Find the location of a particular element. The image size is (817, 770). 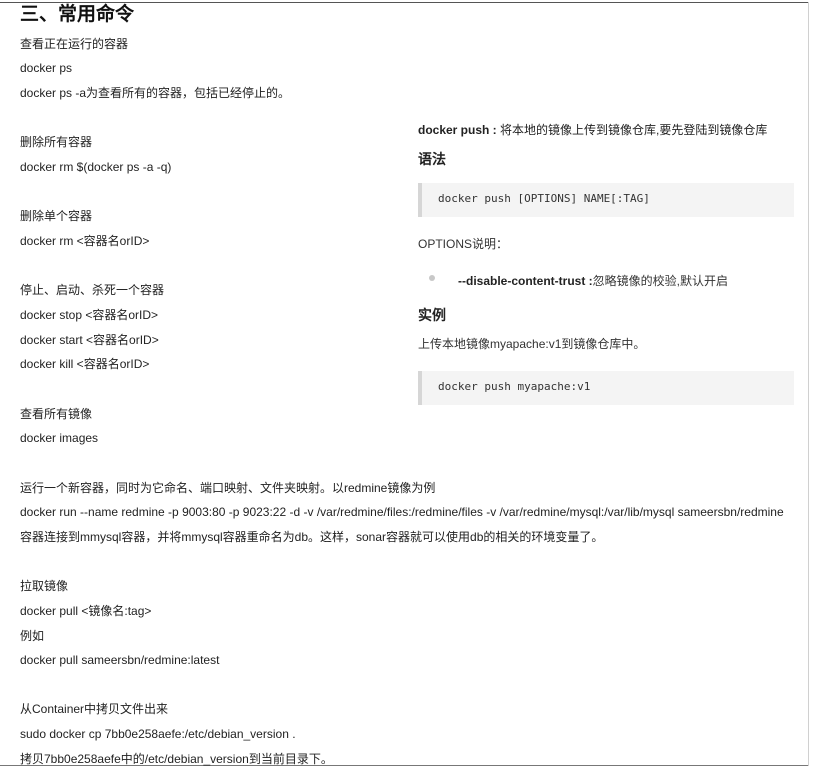

option-item: --disable-content-trust :忽略镜像的校验,默认开启 is located at coordinates (593, 281).